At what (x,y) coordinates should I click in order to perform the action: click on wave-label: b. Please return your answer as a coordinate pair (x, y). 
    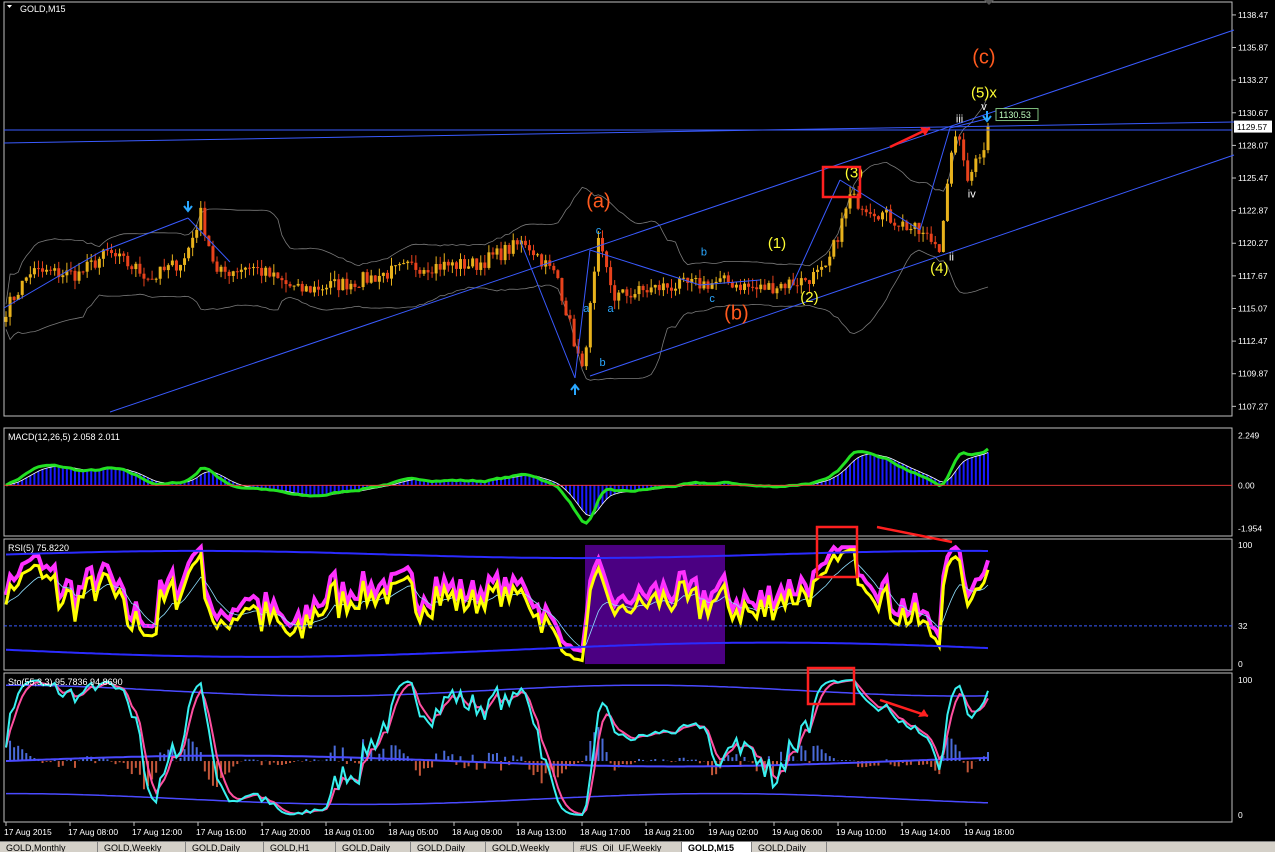
    Looking at the image, I should click on (704, 252).